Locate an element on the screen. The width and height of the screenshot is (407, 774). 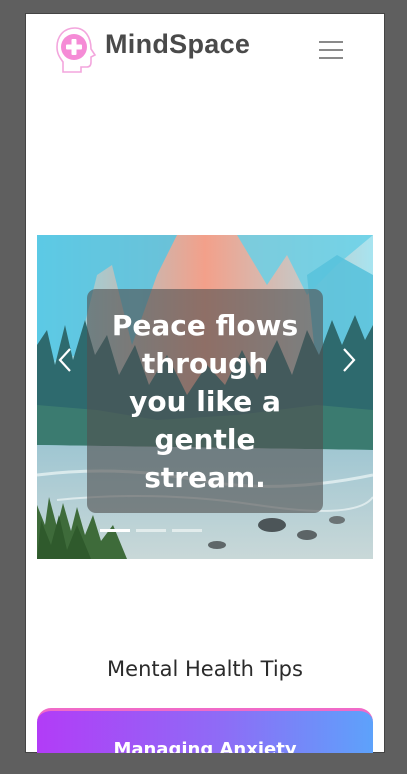
tip-card-title: Managing Anxiety is located at coordinates (205, 746).